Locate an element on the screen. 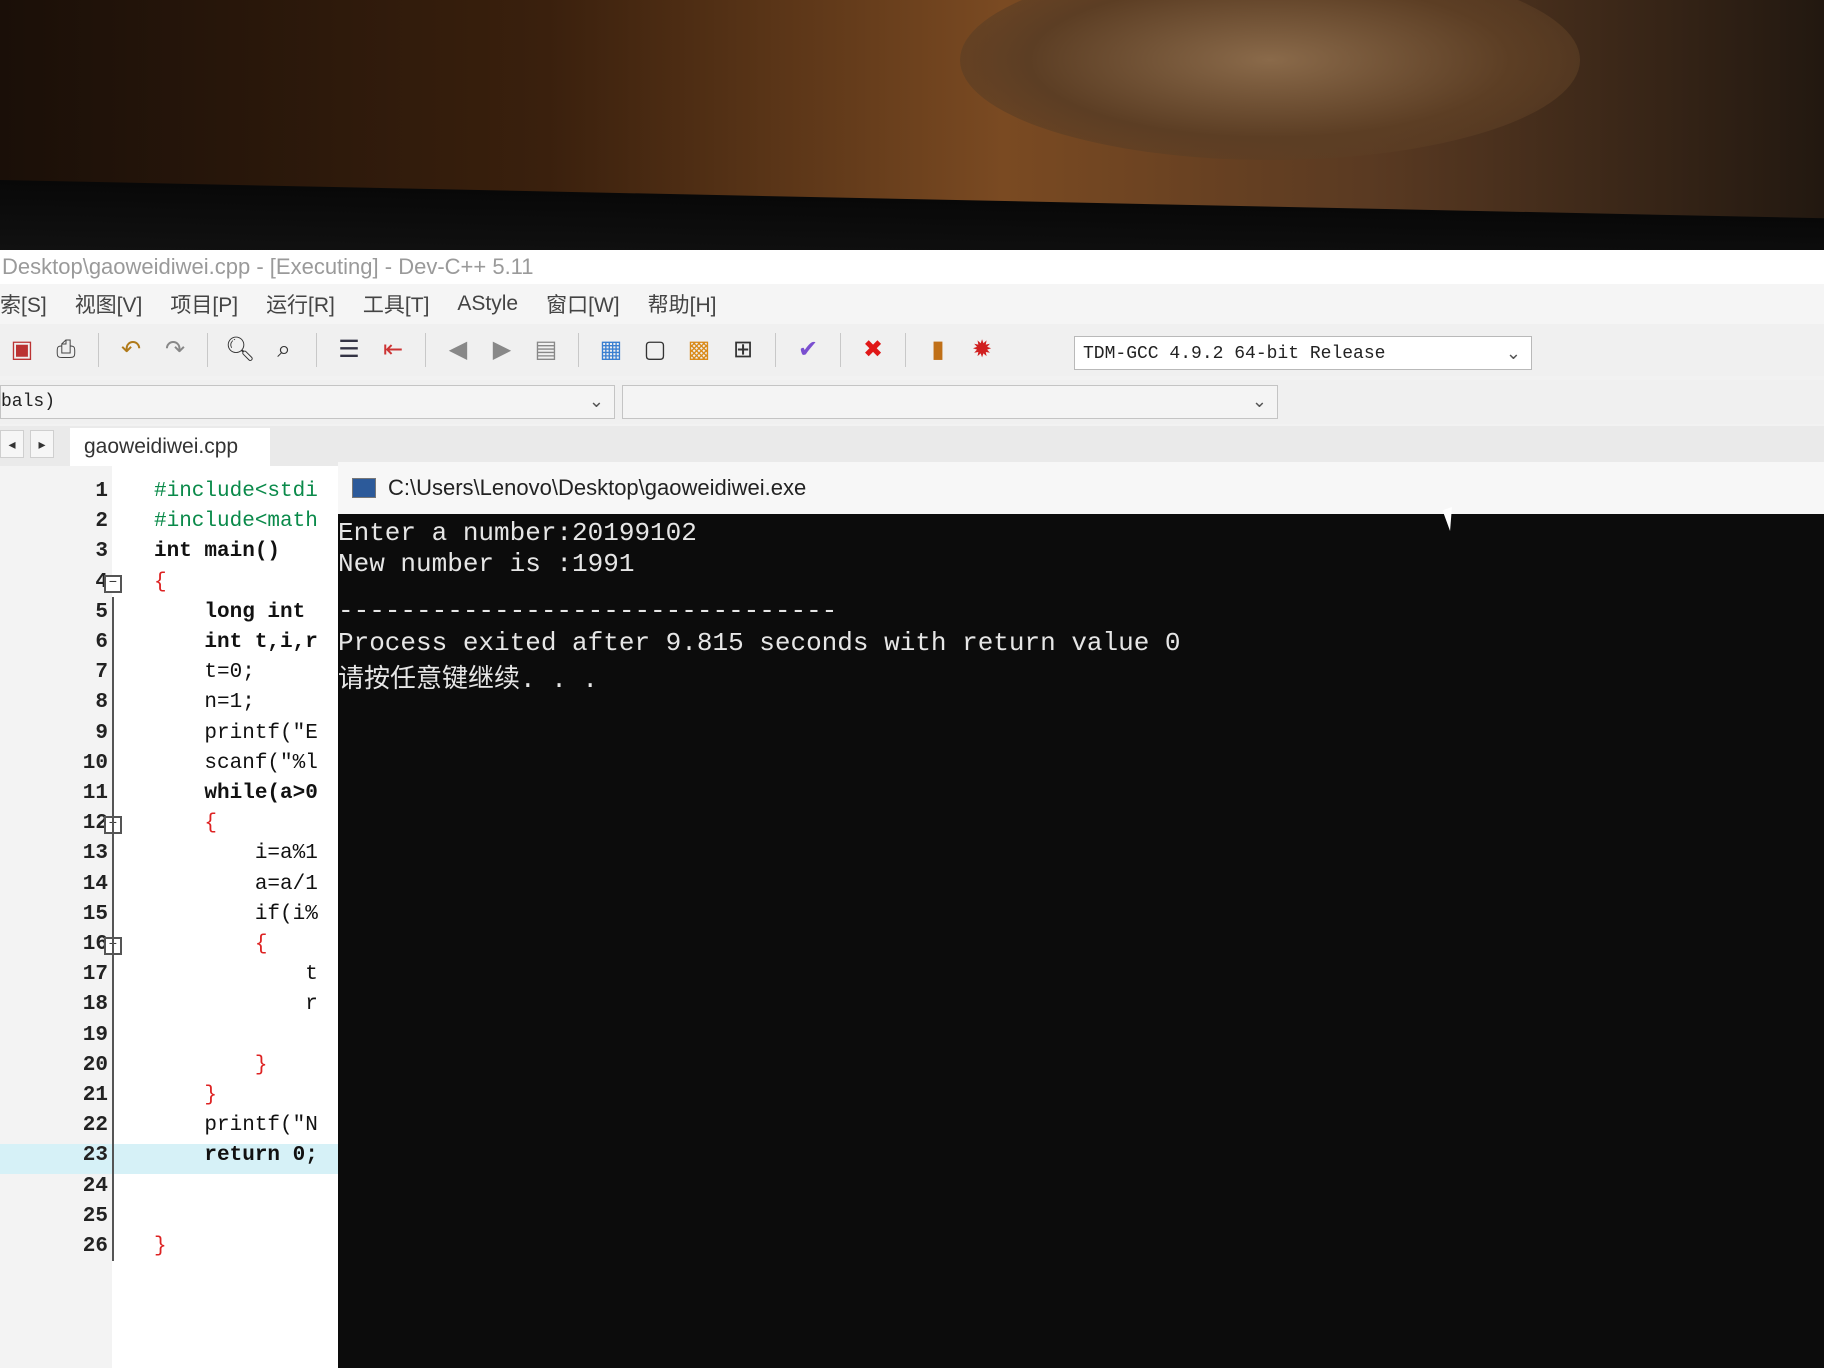  line-number: 1 is located at coordinates (101, 491).